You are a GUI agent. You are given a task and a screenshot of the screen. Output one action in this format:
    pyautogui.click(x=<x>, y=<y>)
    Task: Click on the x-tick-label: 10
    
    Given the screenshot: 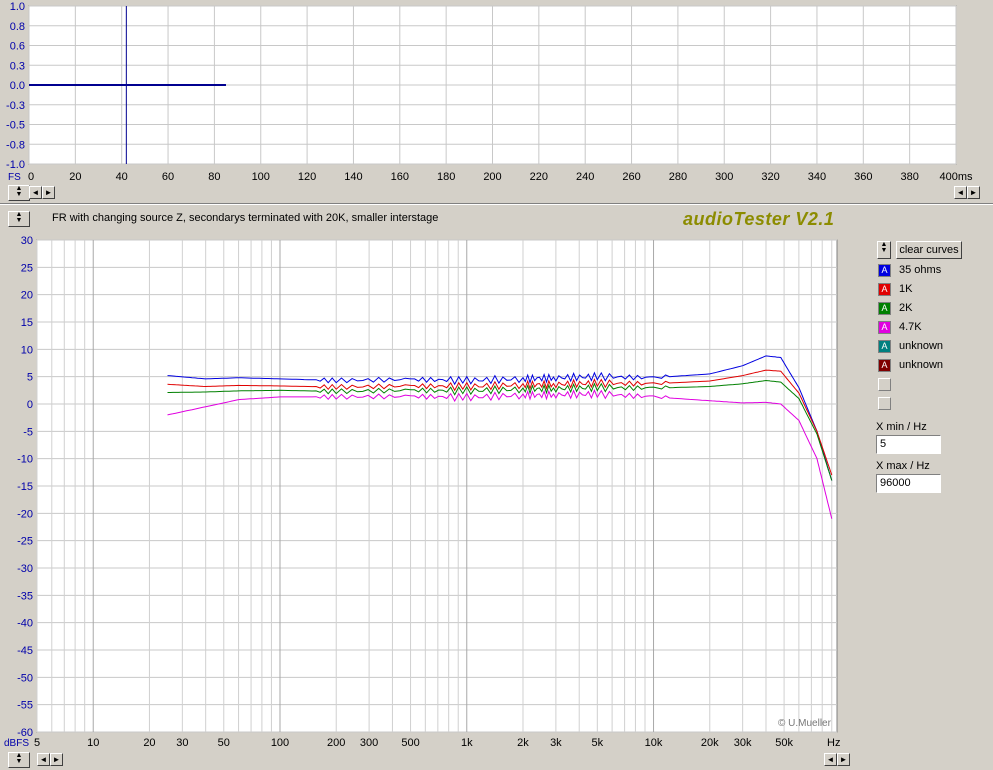 What is the action you would take?
    pyautogui.click(x=93, y=742)
    